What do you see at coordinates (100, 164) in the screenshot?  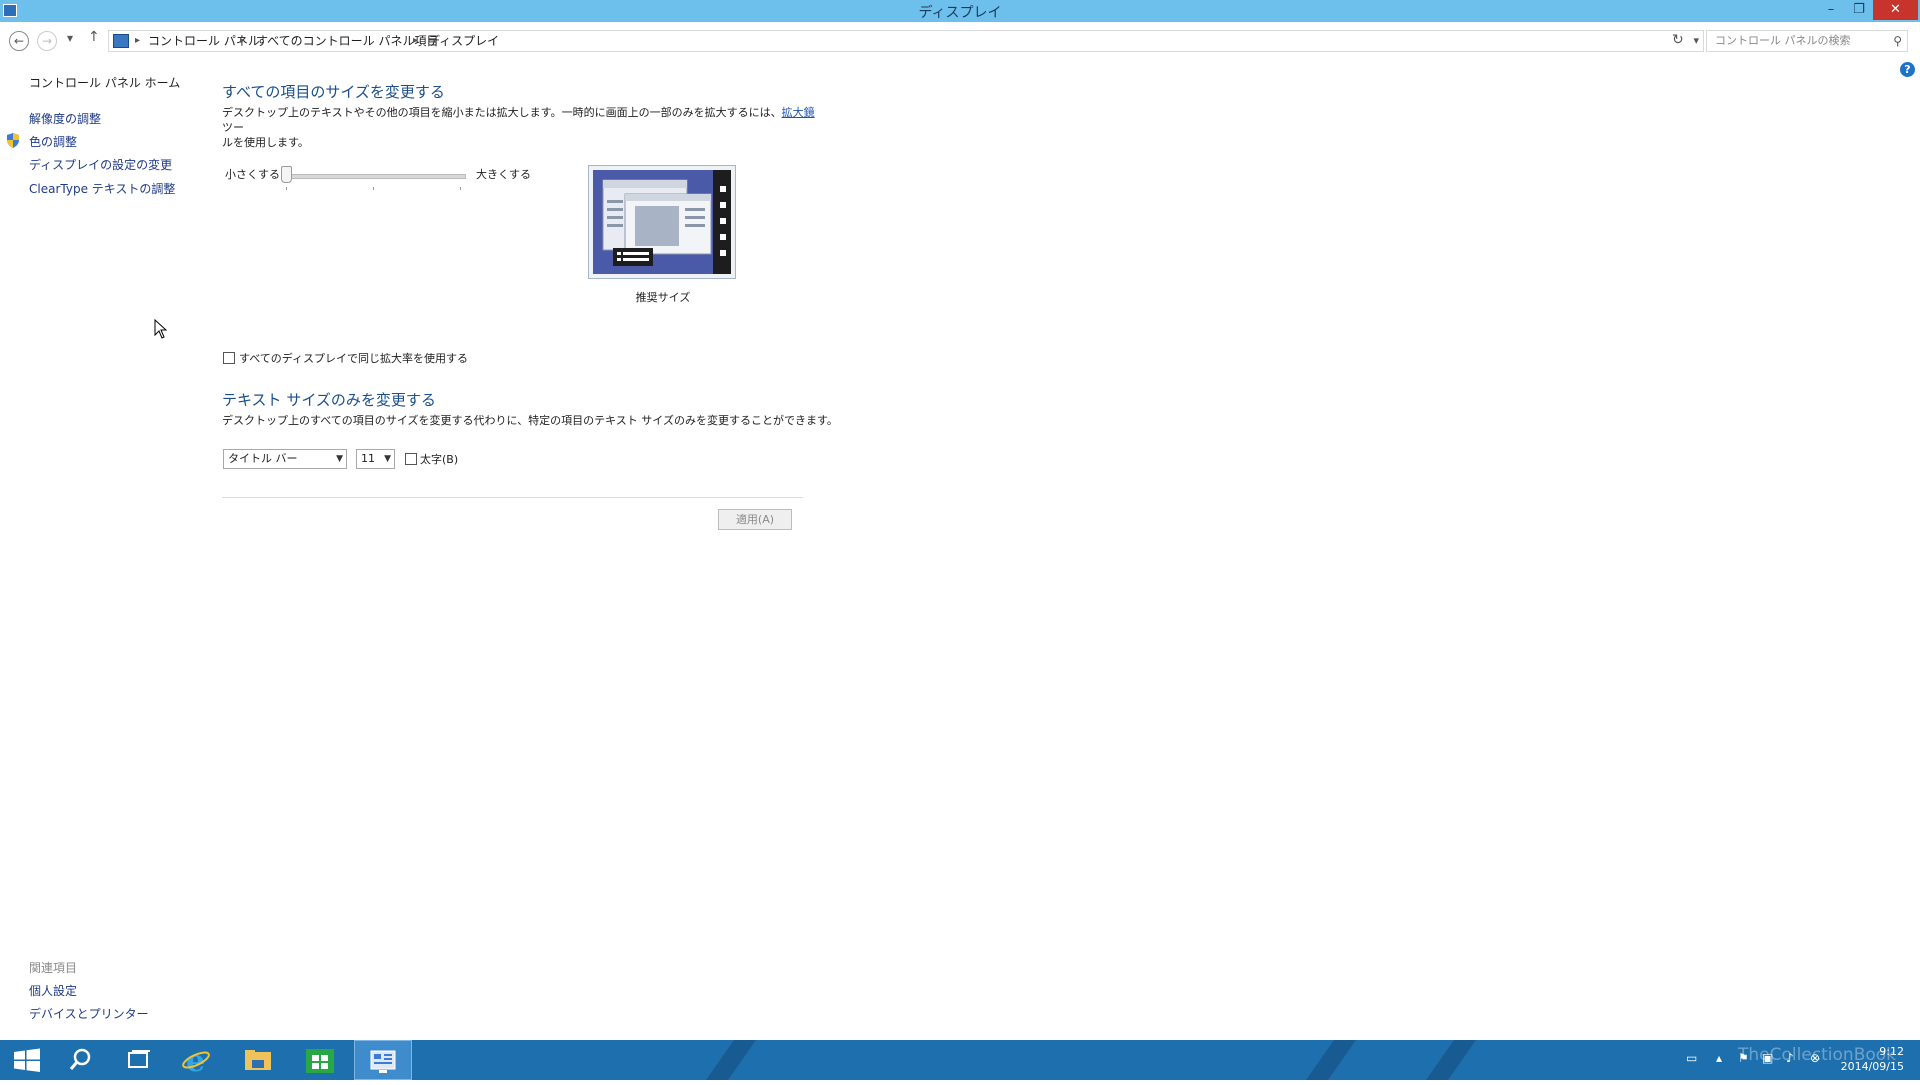 I see `sidebar-item-display-settings: ディスプレイの設定の変更` at bounding box center [100, 164].